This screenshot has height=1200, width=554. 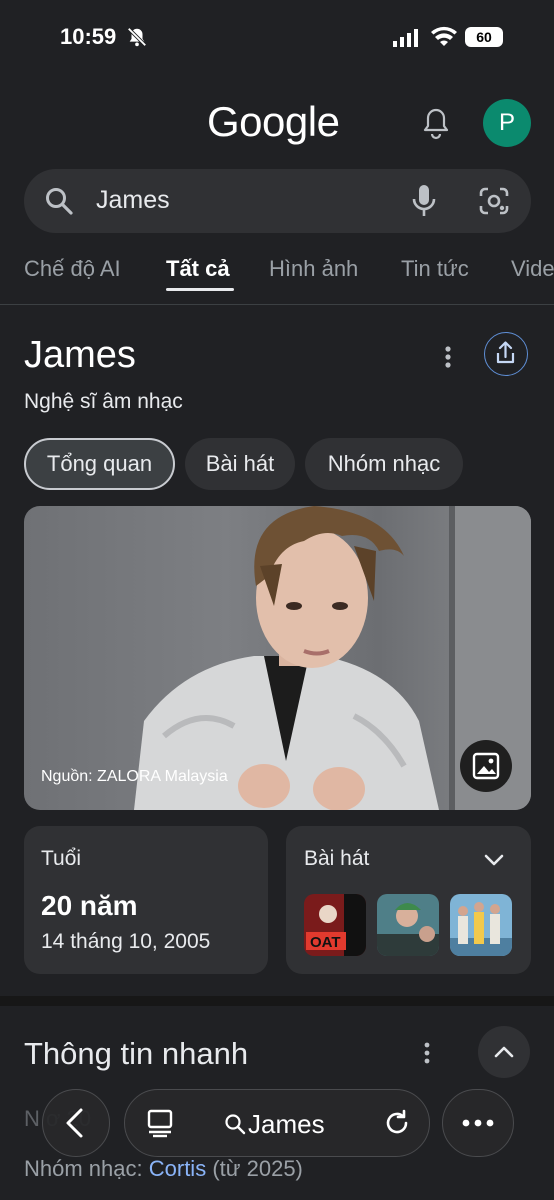 What do you see at coordinates (507, 123) in the screenshot?
I see `account-avatar: P` at bounding box center [507, 123].